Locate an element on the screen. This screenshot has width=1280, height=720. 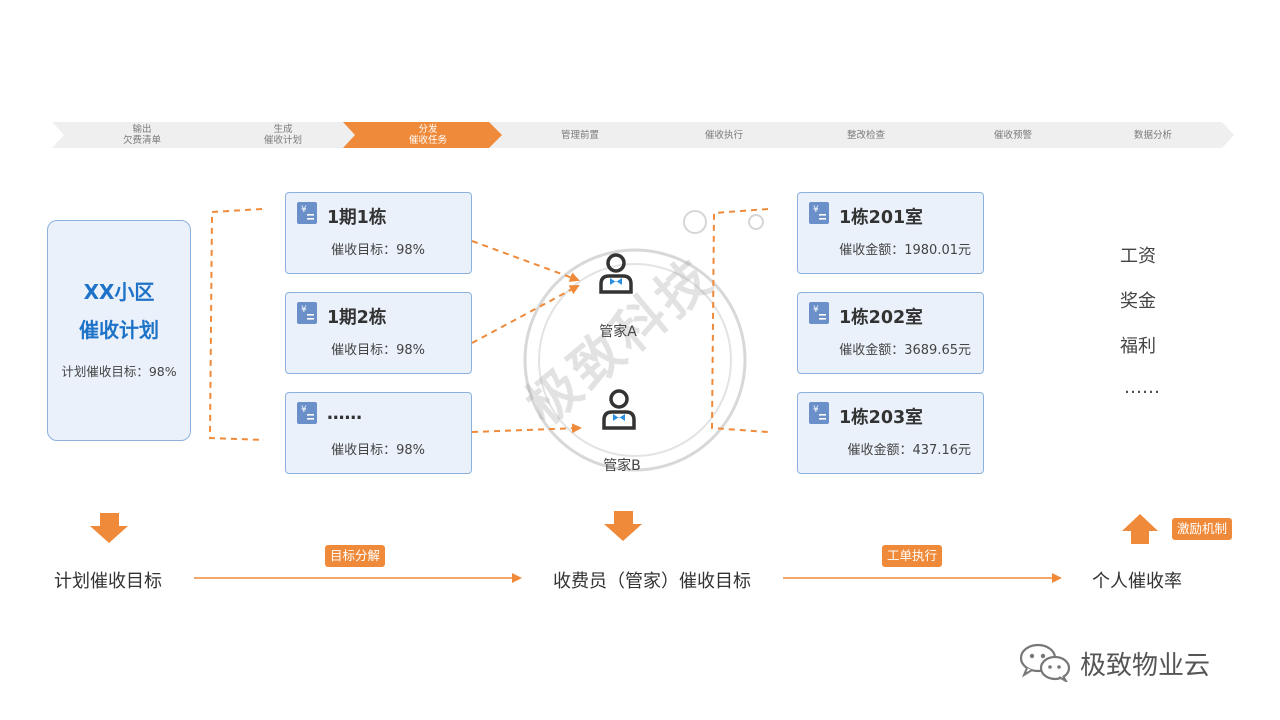
plan-title-line2: 催收计划 is located at coordinates (119, 330).